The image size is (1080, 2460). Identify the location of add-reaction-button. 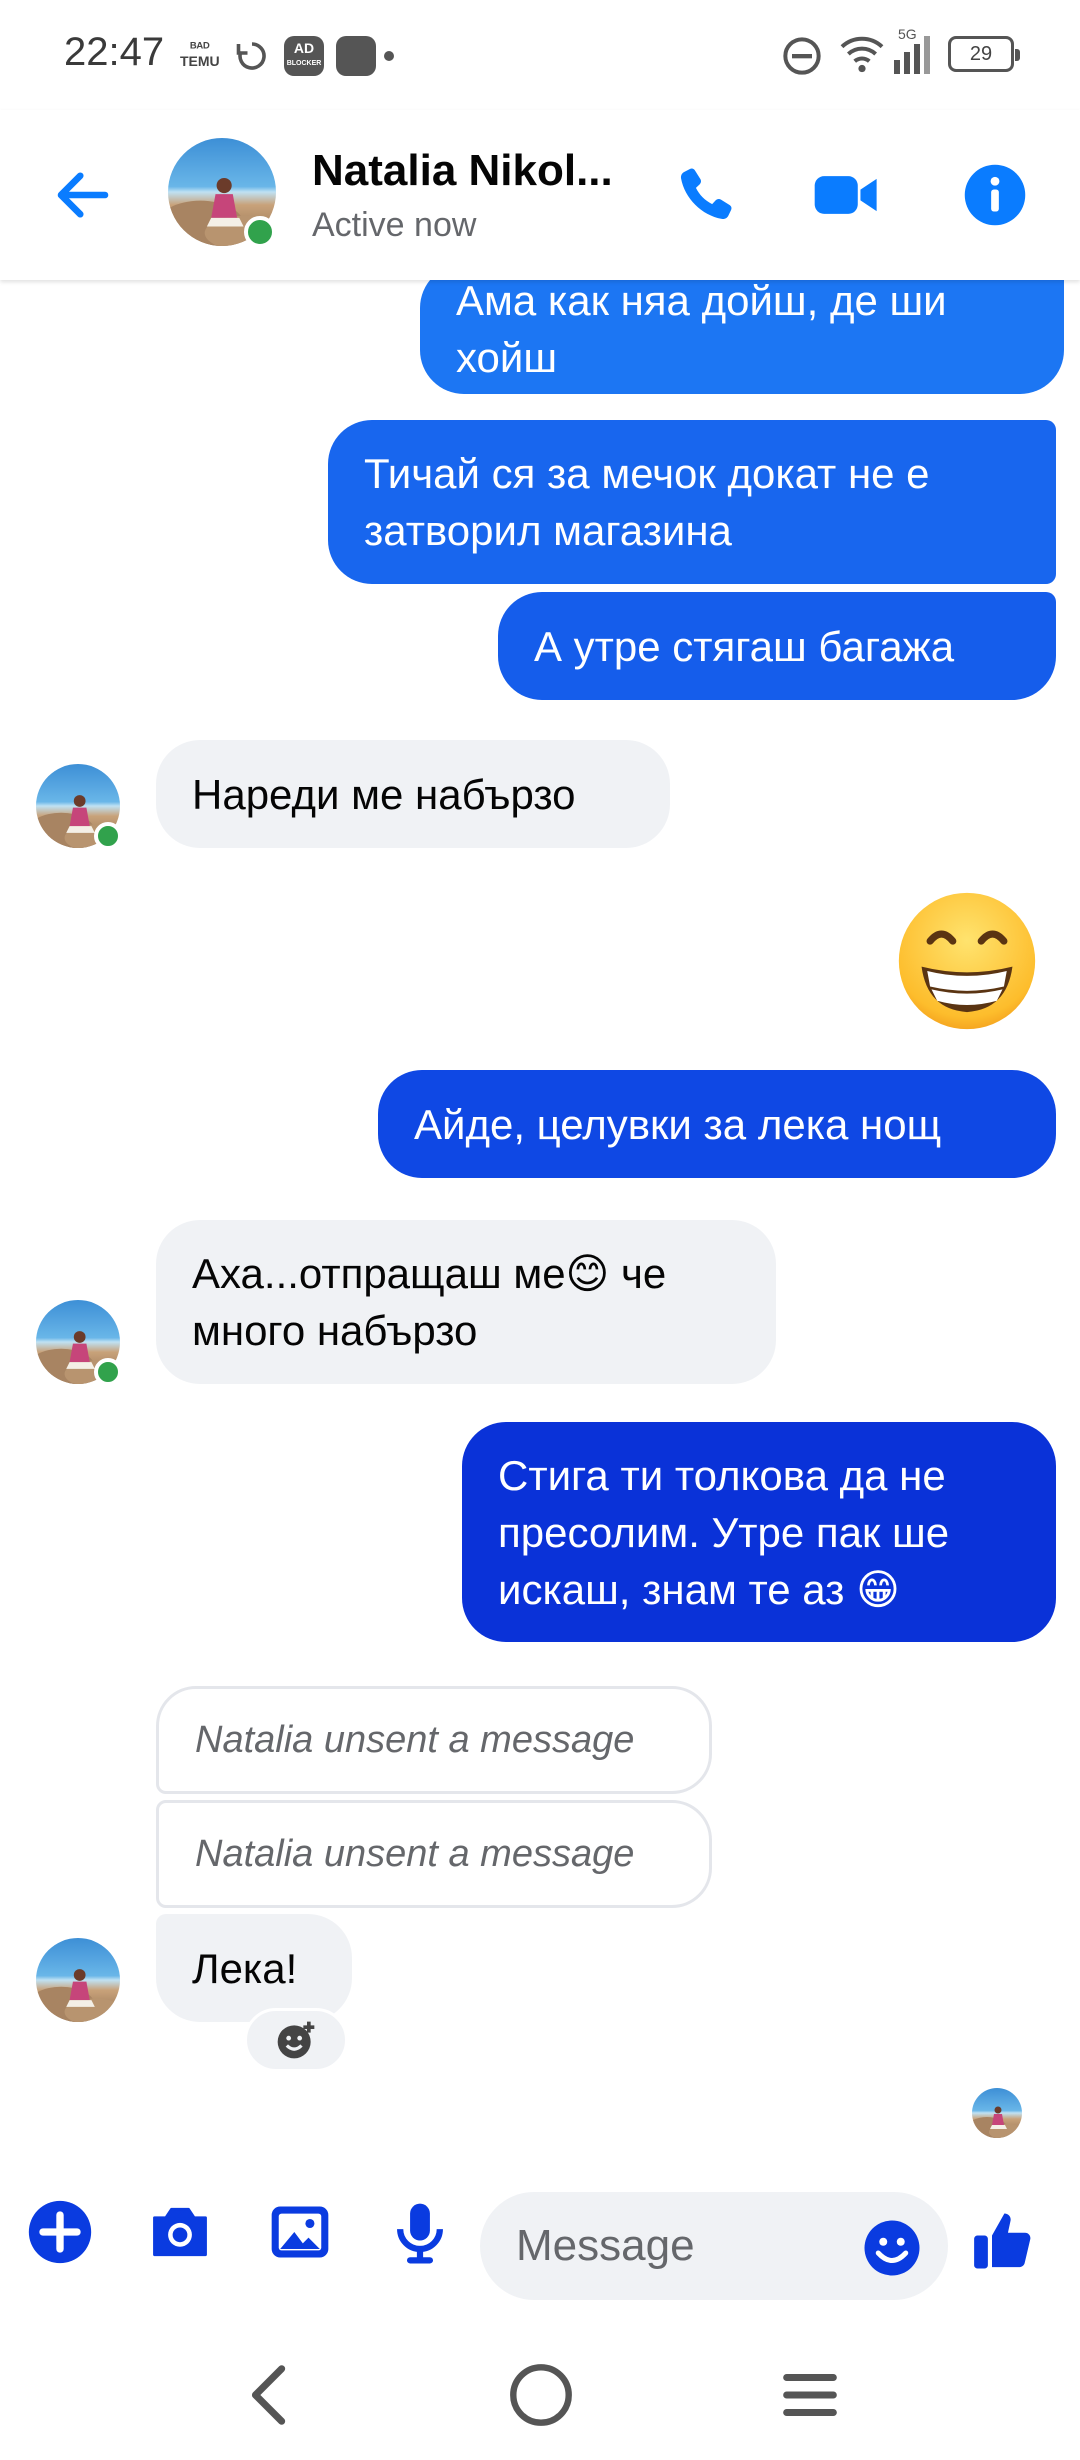
(296, 2040).